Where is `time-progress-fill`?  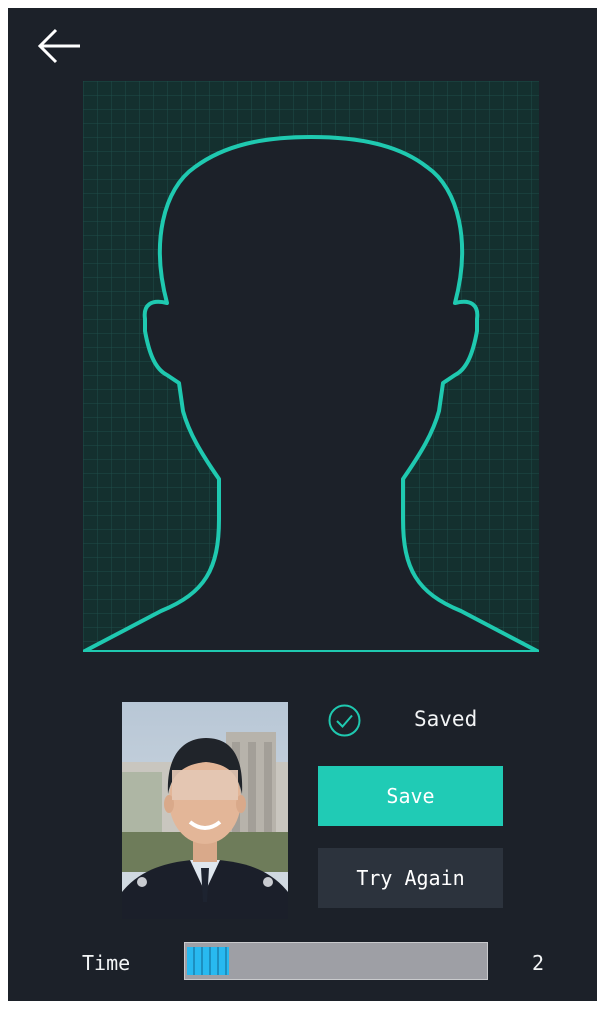 time-progress-fill is located at coordinates (208, 961).